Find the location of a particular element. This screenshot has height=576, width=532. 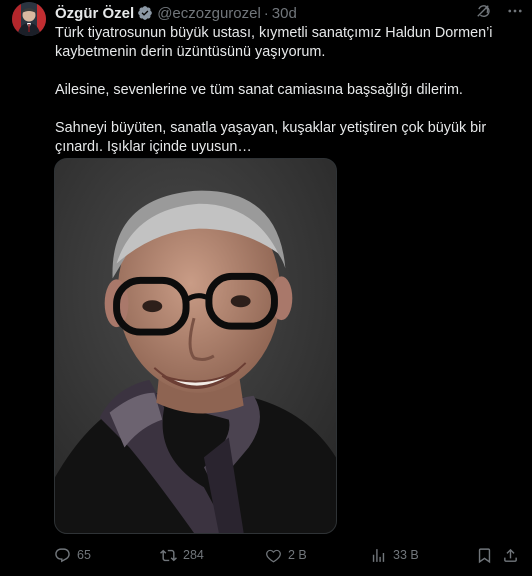

more-icon is located at coordinates (515, 11).